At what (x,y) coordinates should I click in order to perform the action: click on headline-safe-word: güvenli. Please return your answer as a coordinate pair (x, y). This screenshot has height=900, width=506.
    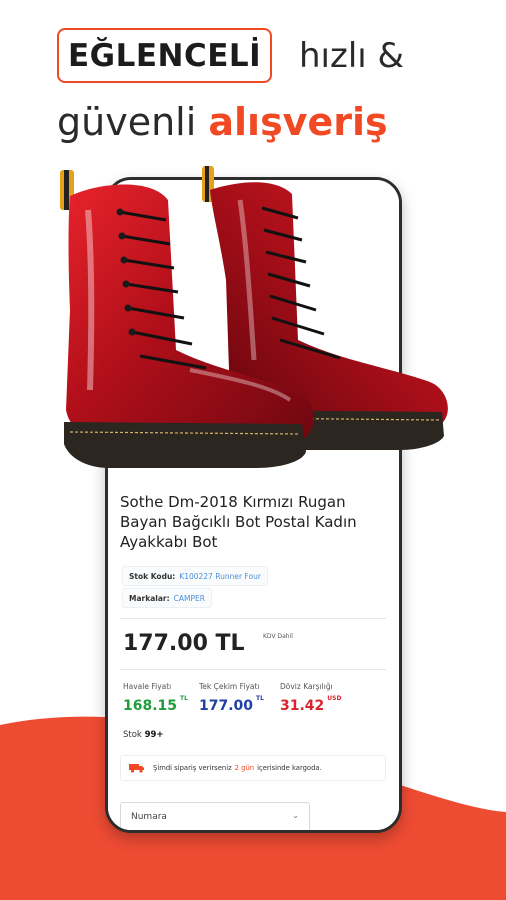
    Looking at the image, I should click on (127, 122).